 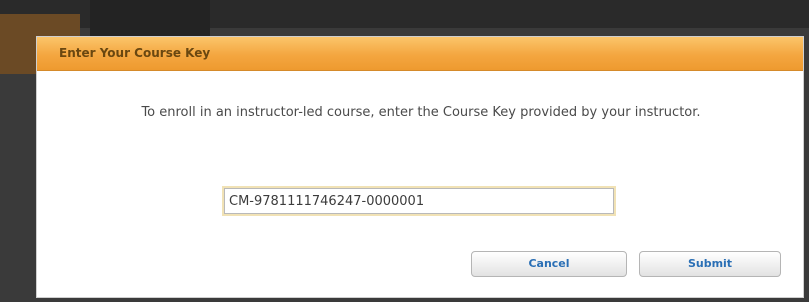 What do you see at coordinates (420, 54) in the screenshot?
I see `dialog-header: Enter Your Course Key` at bounding box center [420, 54].